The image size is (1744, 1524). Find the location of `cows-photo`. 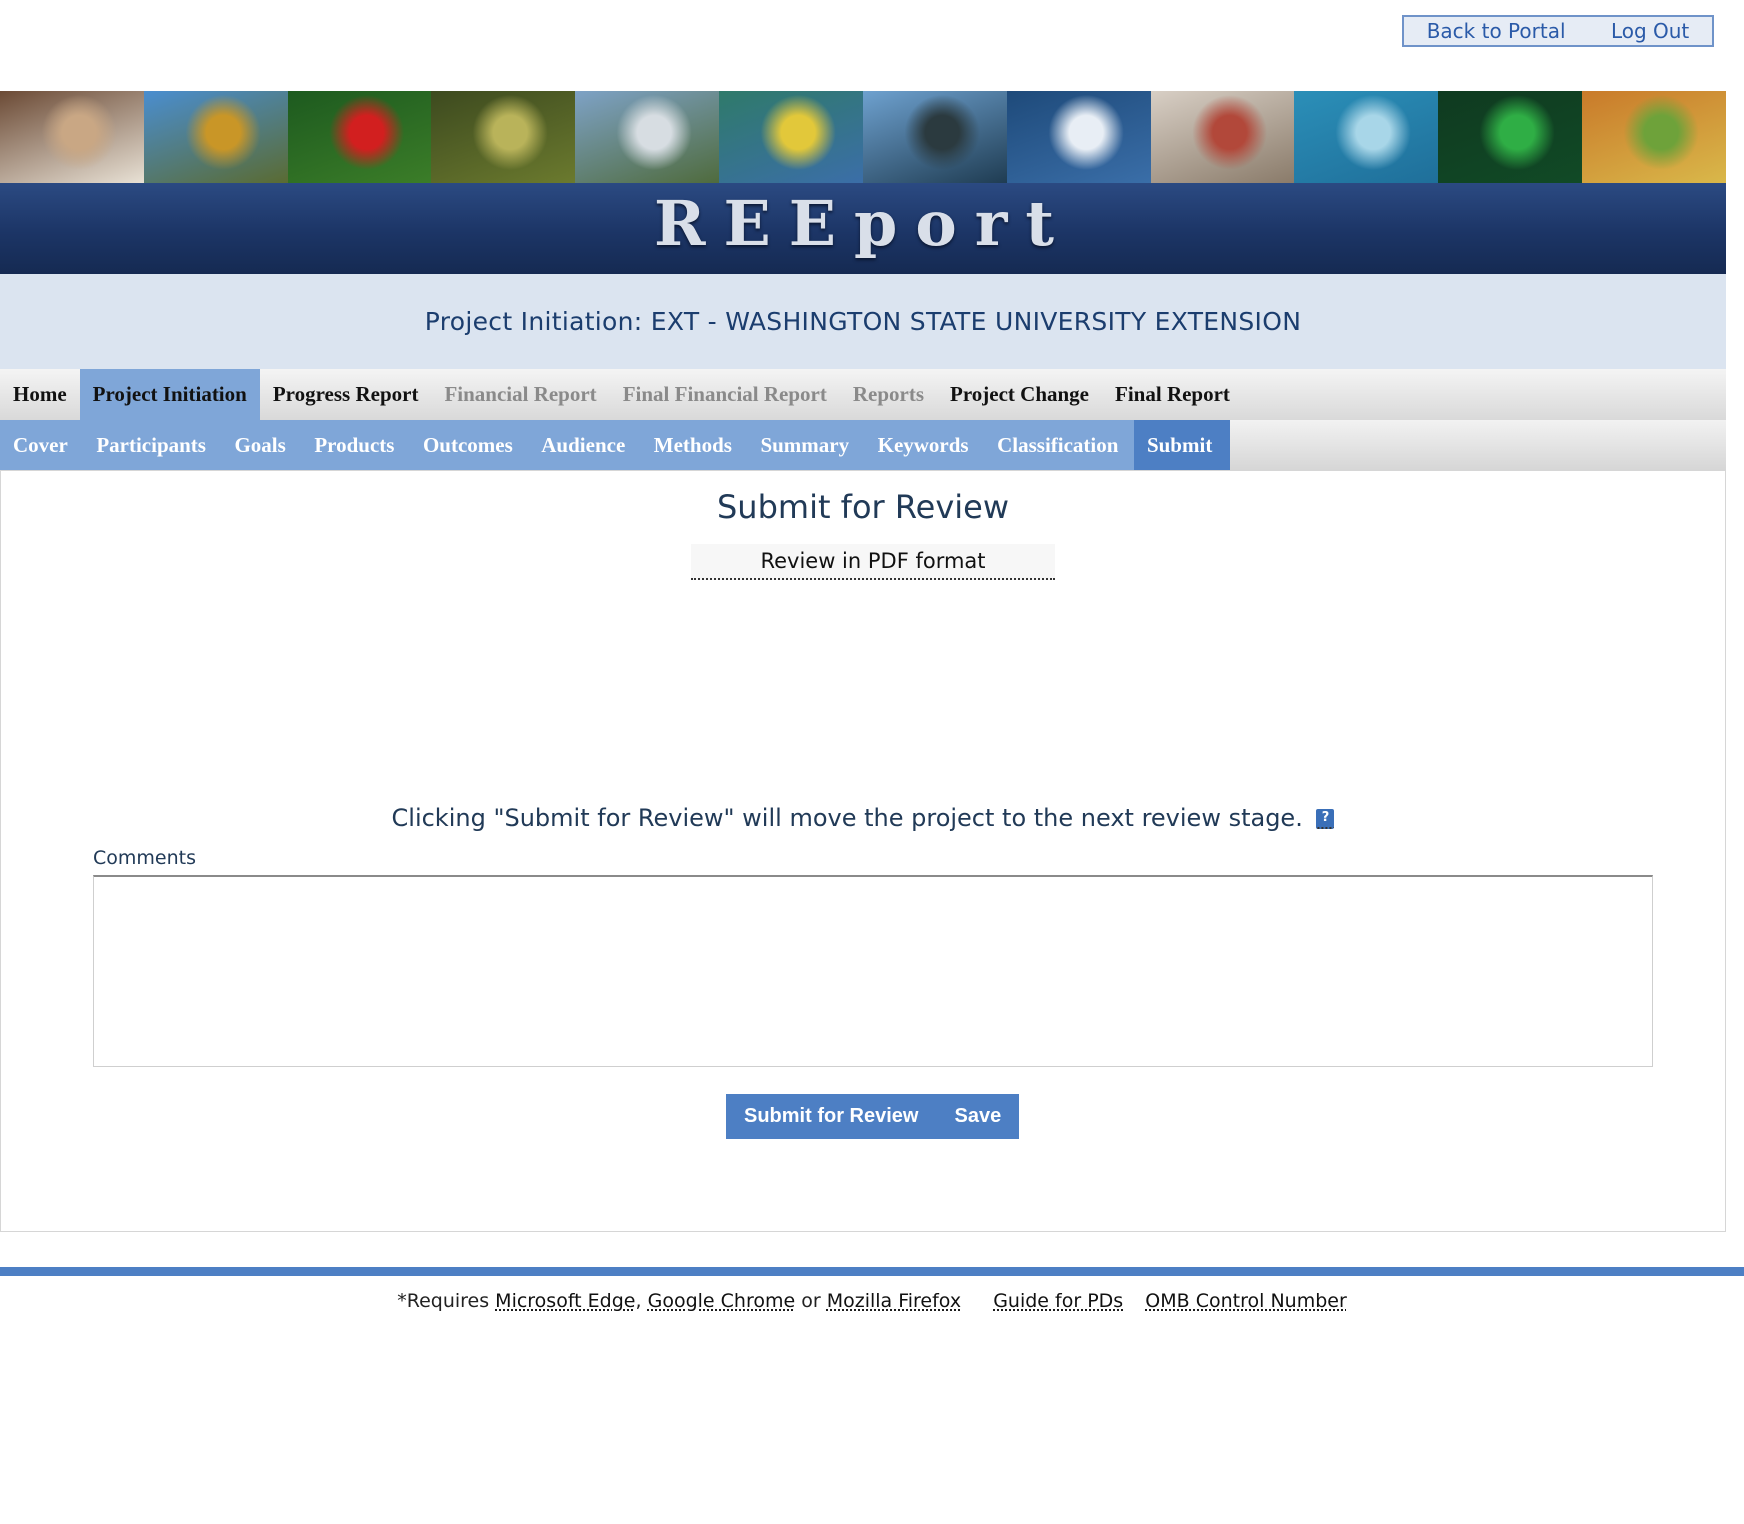

cows-photo is located at coordinates (934, 137).